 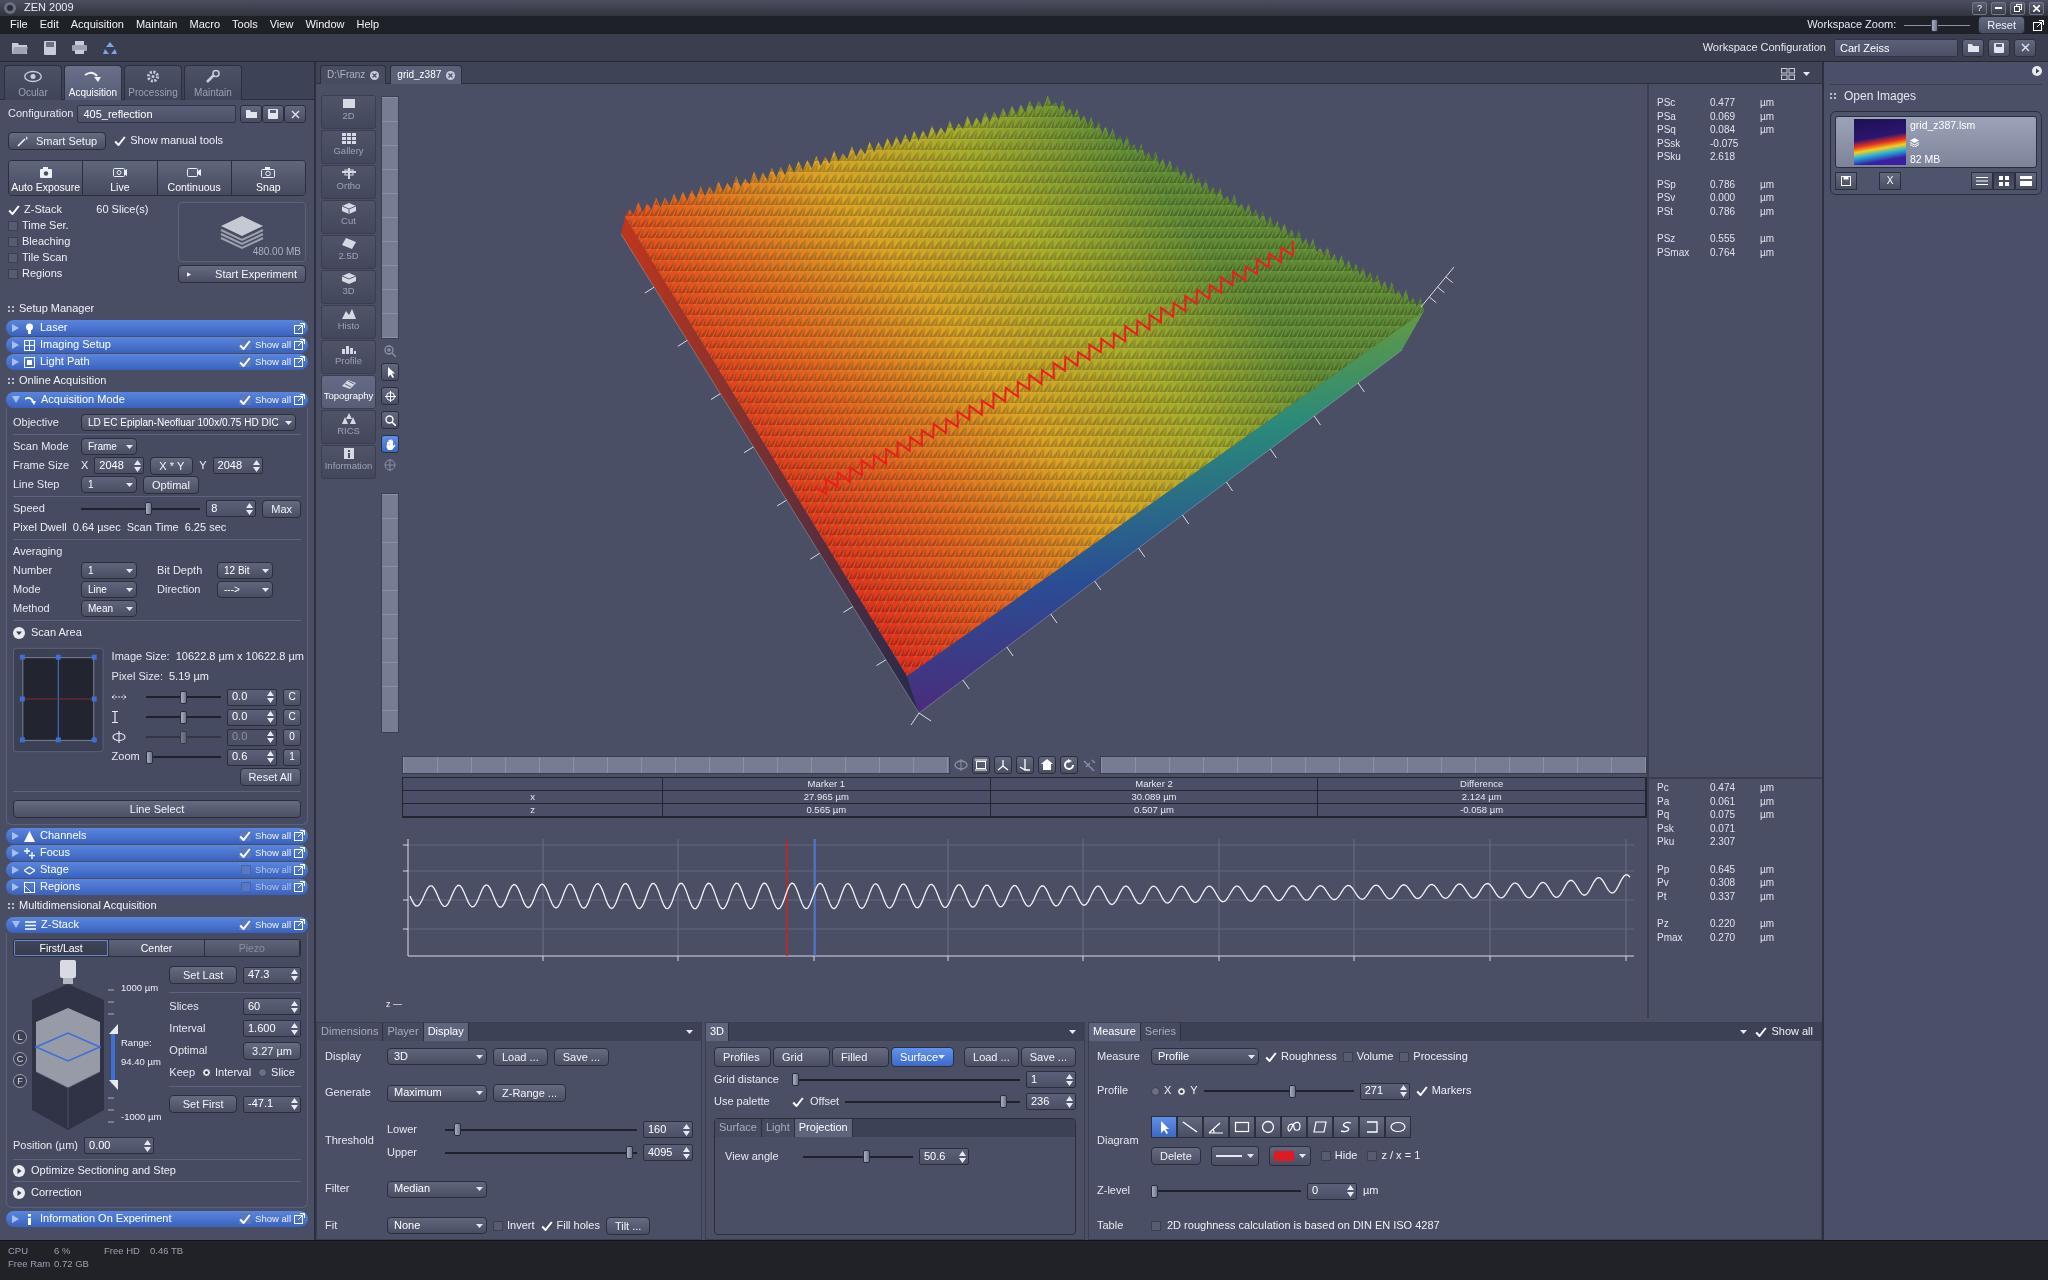 What do you see at coordinates (231, 508) in the screenshot?
I see `spin-box: 8` at bounding box center [231, 508].